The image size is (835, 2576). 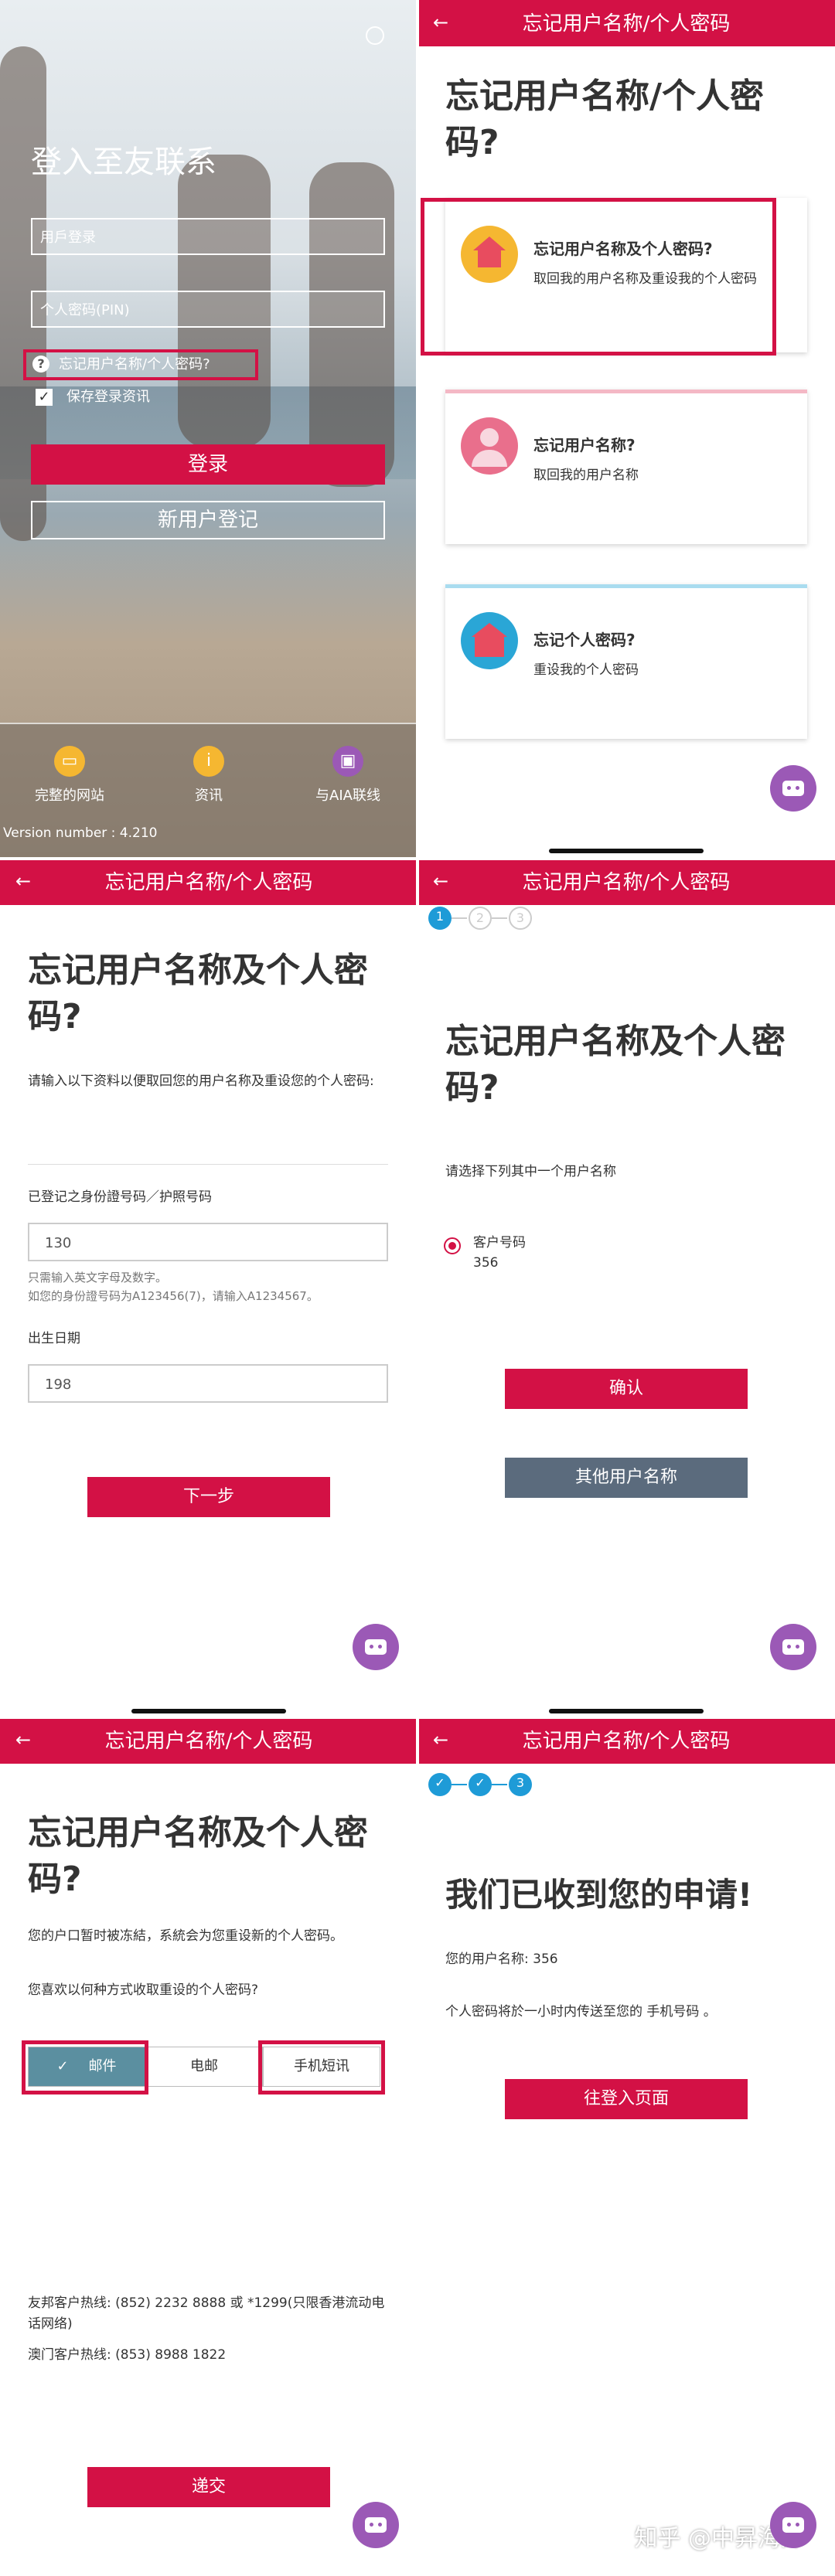 I want to click on info-label: 资讯, so click(x=209, y=796).